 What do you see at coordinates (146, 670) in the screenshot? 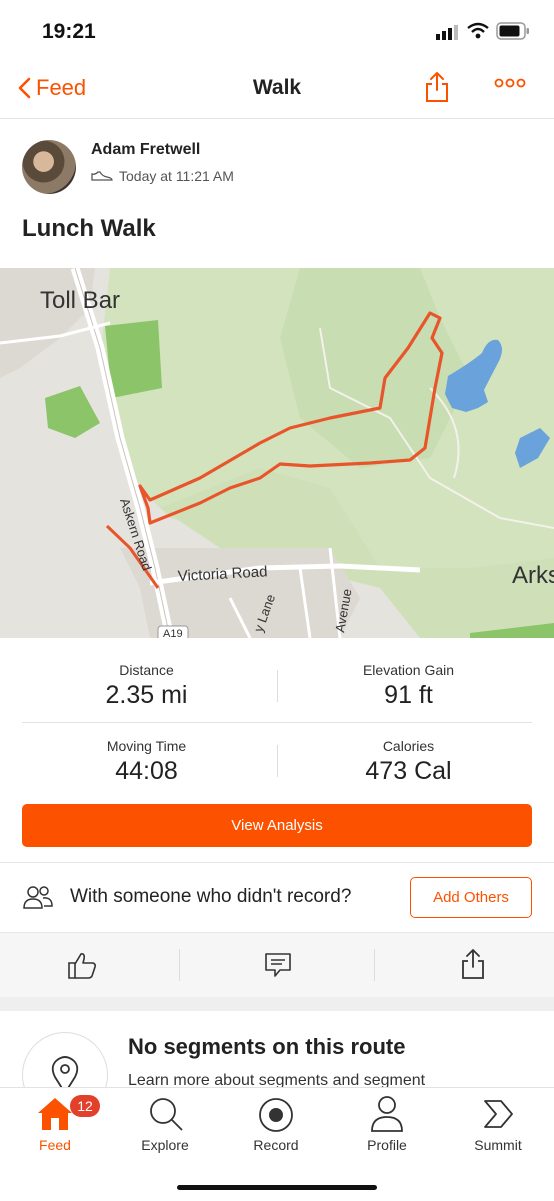
I see `stat-distance-label: Distance` at bounding box center [146, 670].